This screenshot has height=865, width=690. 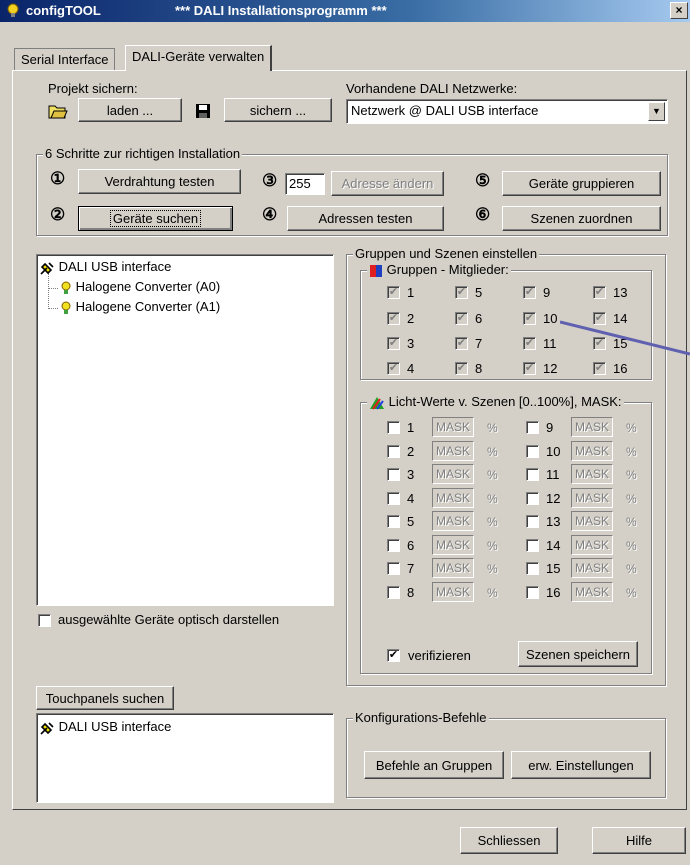 I want to click on search-devices-button: Geräte suchen, so click(x=155, y=218).